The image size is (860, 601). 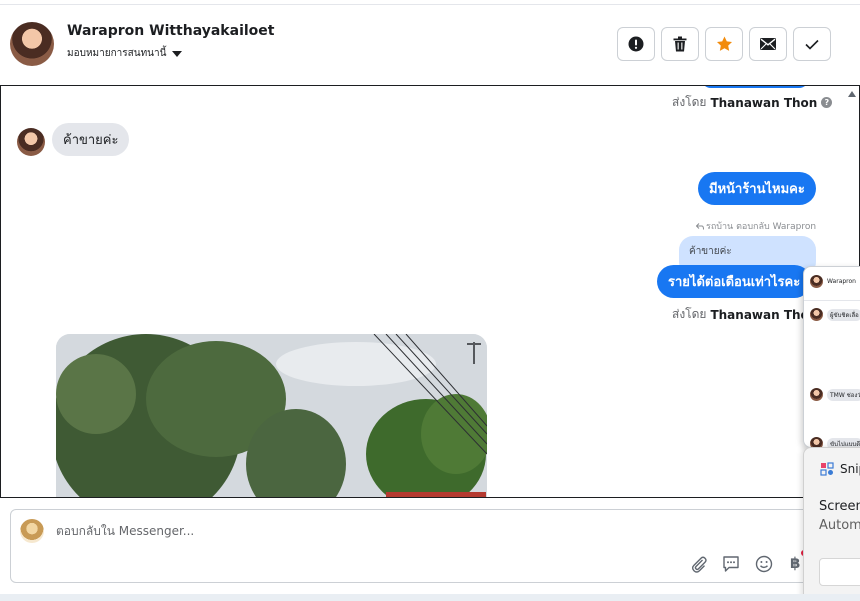 What do you see at coordinates (839, 506) in the screenshot?
I see `toast-title: Screenshot` at bounding box center [839, 506].